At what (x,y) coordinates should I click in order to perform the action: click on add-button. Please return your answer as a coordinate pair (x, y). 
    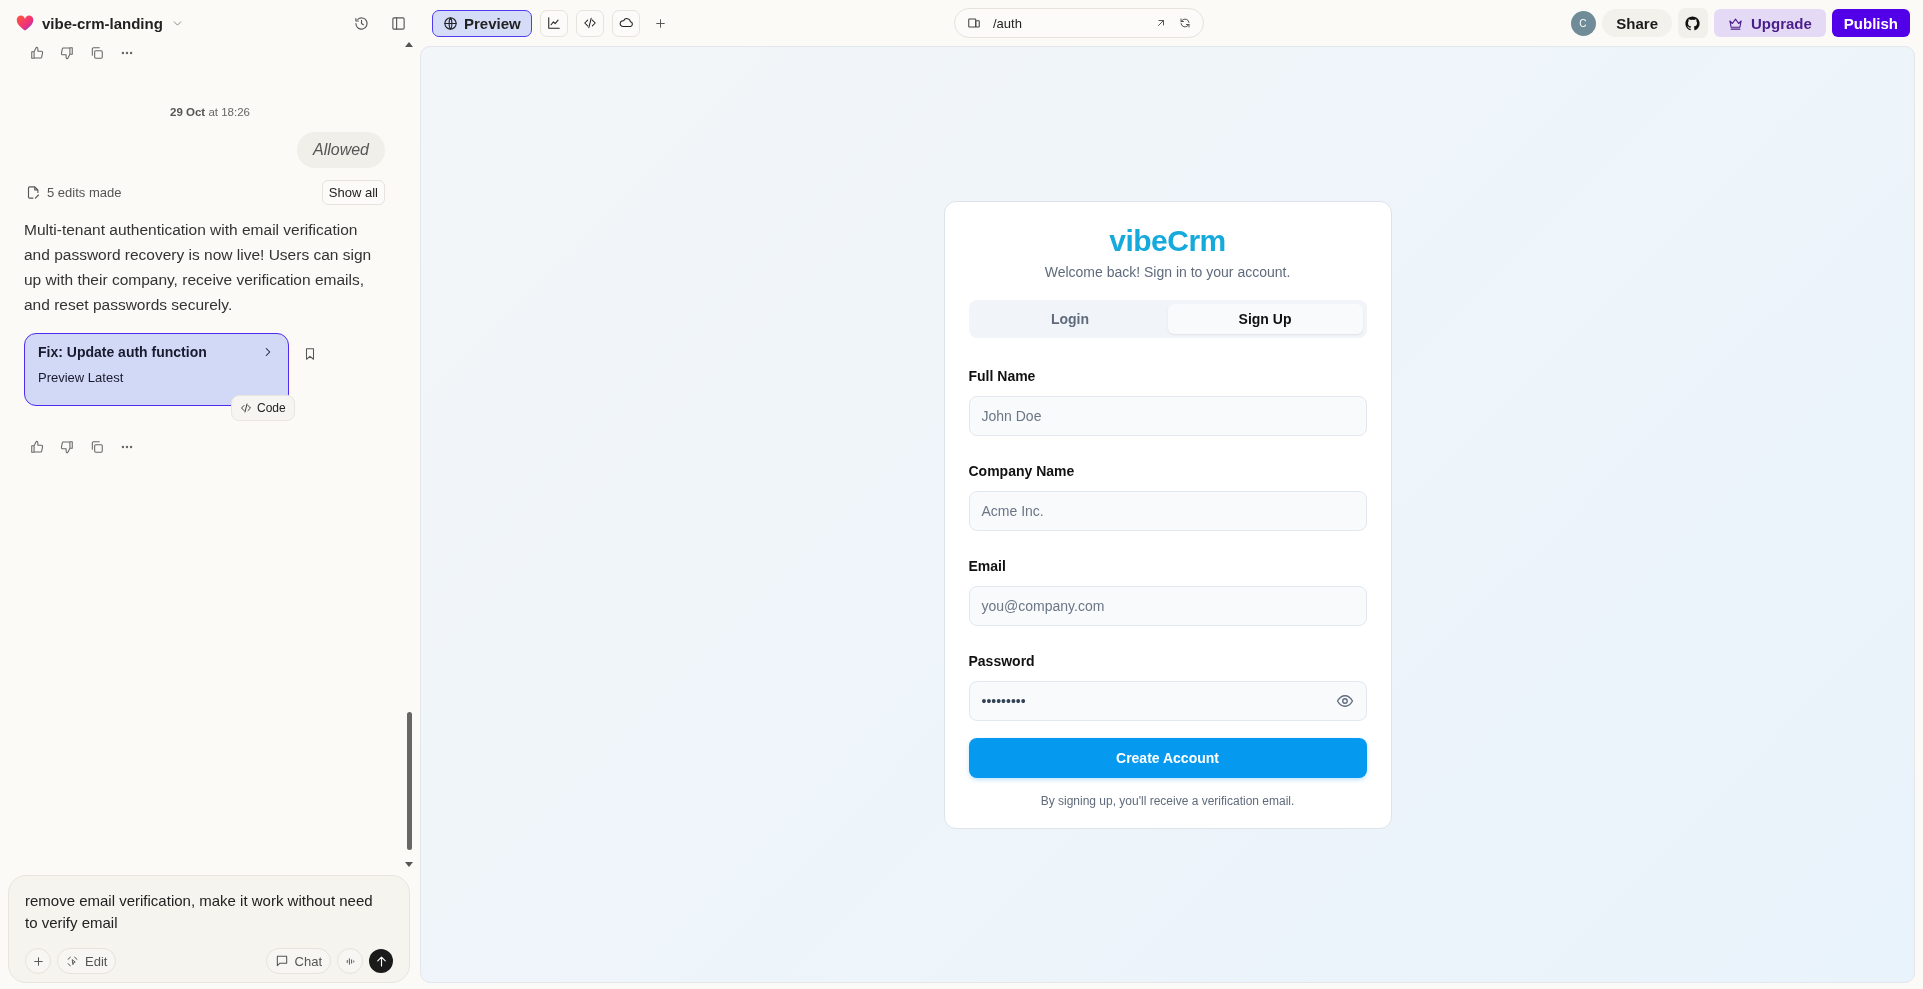
    Looking at the image, I should click on (38, 961).